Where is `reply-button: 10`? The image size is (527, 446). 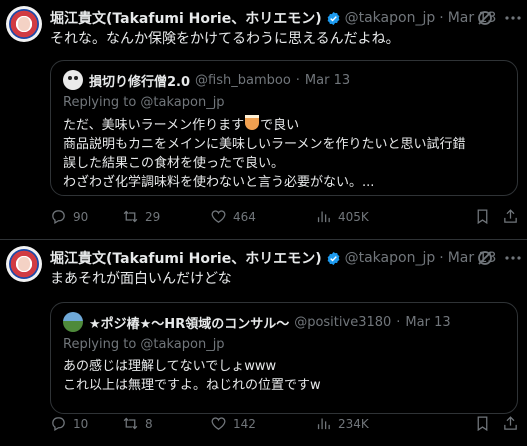 reply-button: 10 is located at coordinates (69, 423).